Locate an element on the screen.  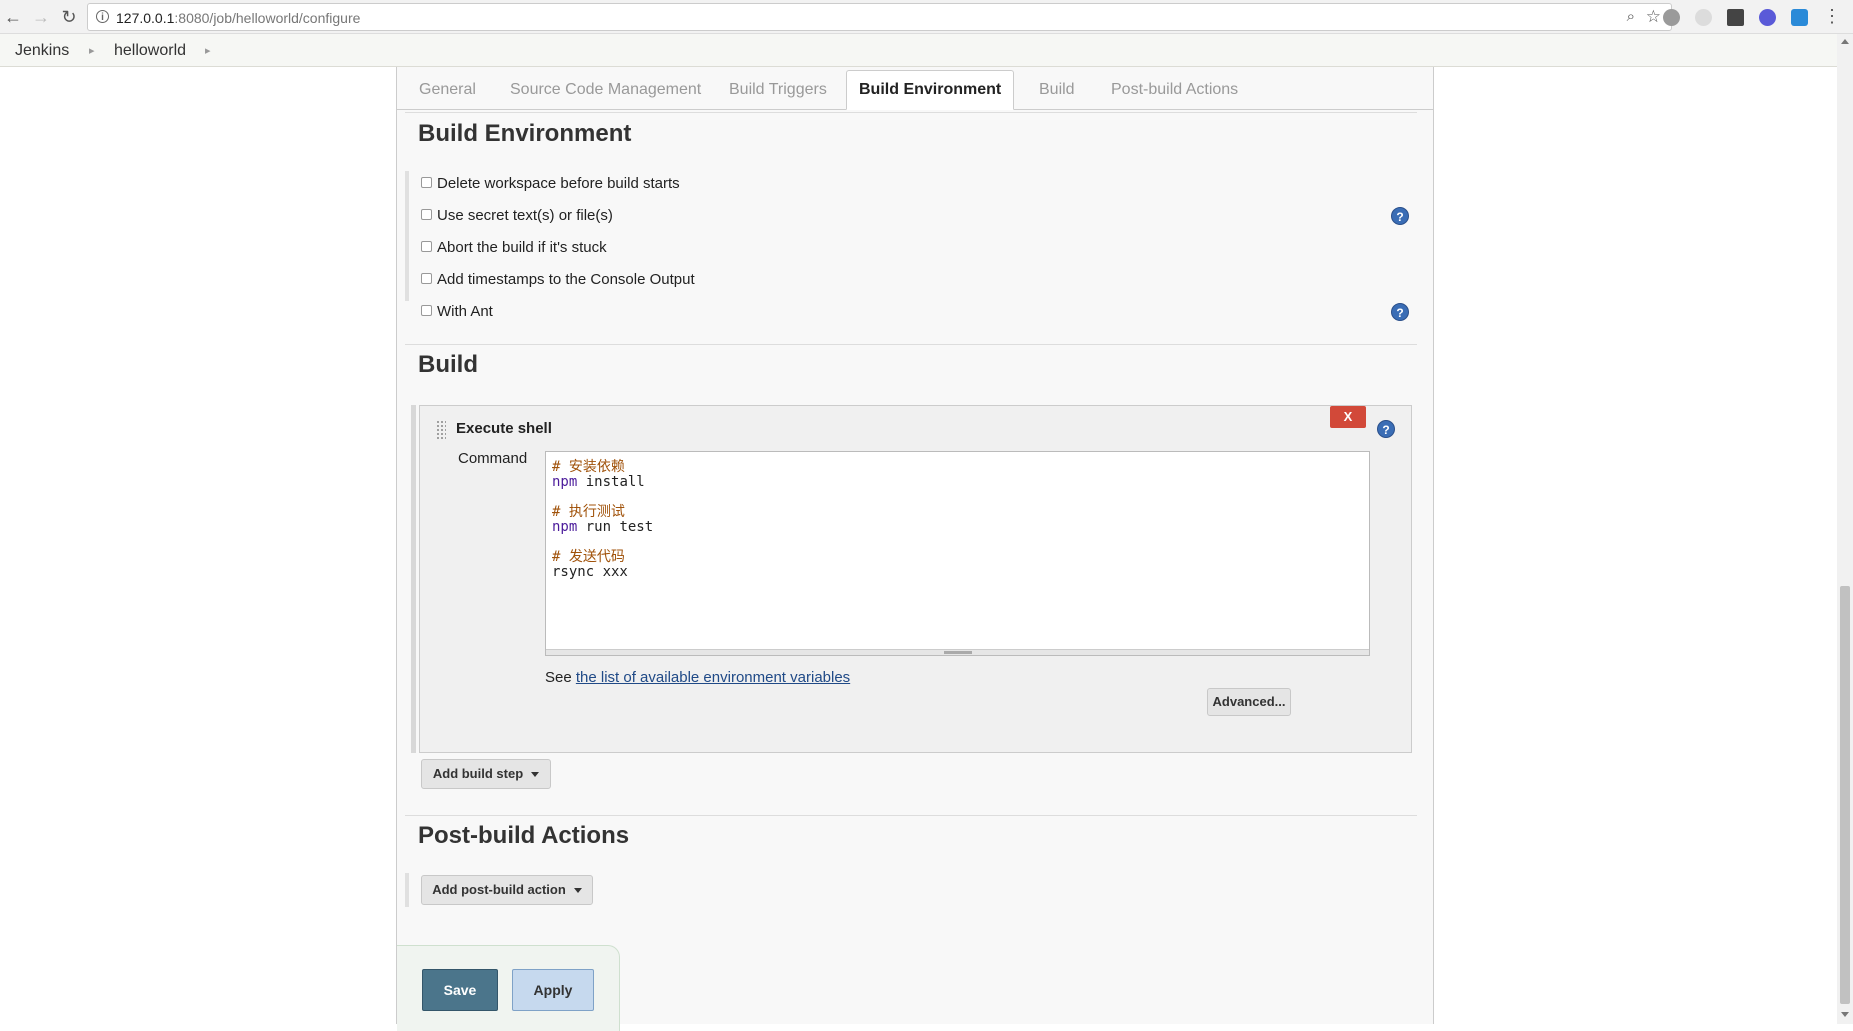
url-text: 127.0.0.1:8080/job/helloworld/configure is located at coordinates (238, 18).